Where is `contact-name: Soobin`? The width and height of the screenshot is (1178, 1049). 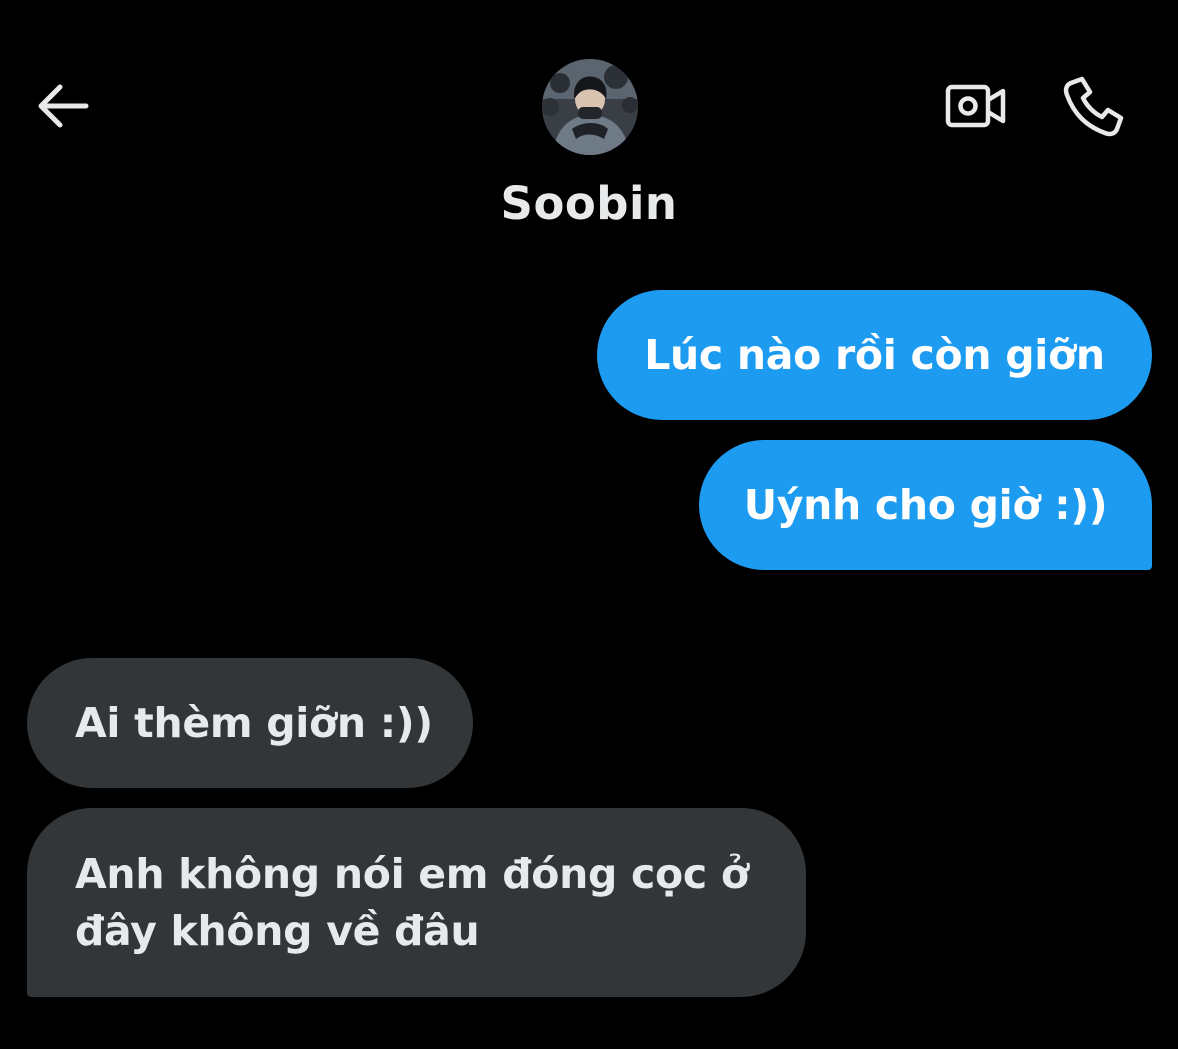
contact-name: Soobin is located at coordinates (589, 204).